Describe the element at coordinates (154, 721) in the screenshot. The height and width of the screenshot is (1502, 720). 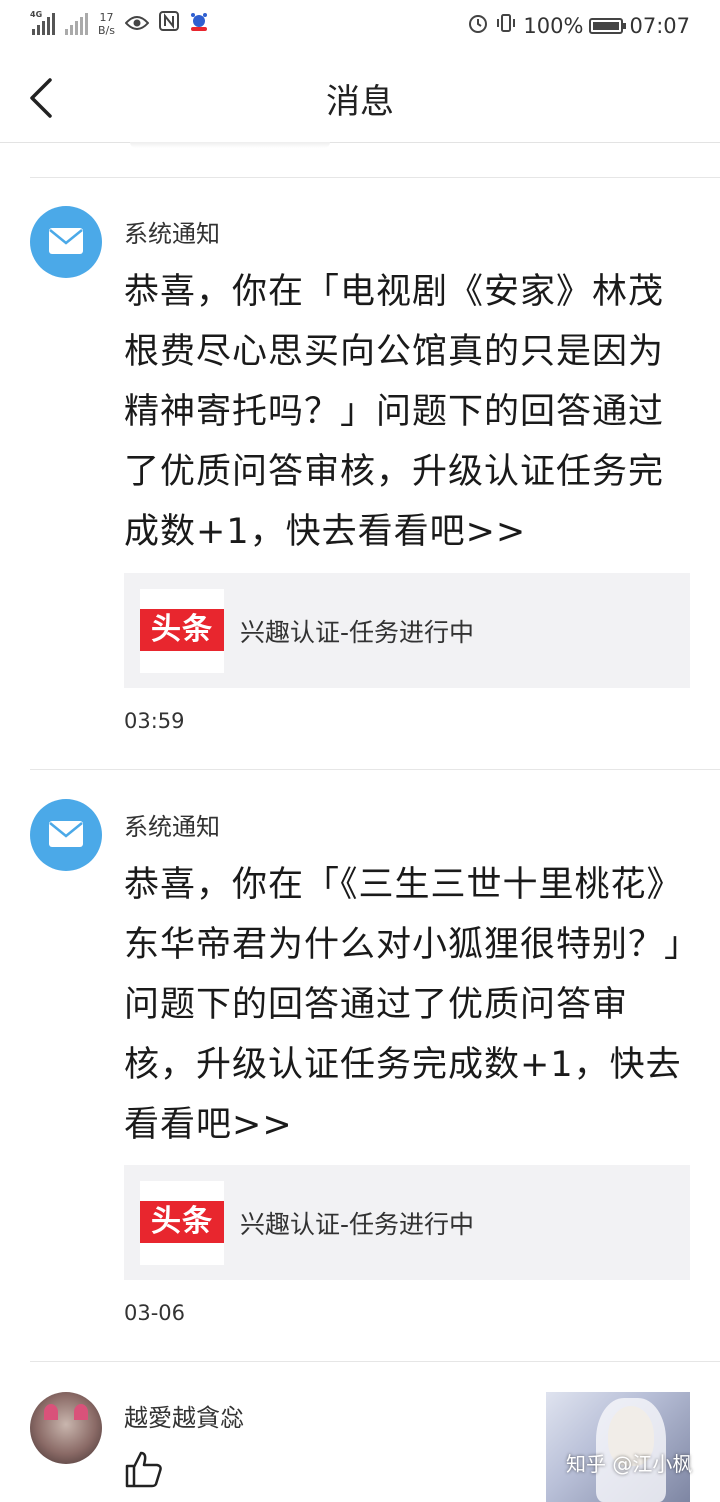
I see `timestamp: 03:59` at that location.